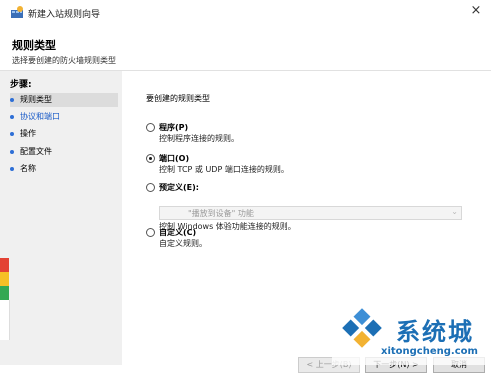 This screenshot has width=491, height=373. What do you see at coordinates (429, 351) in the screenshot?
I see `watermark-url: xitongcheng.com` at bounding box center [429, 351].